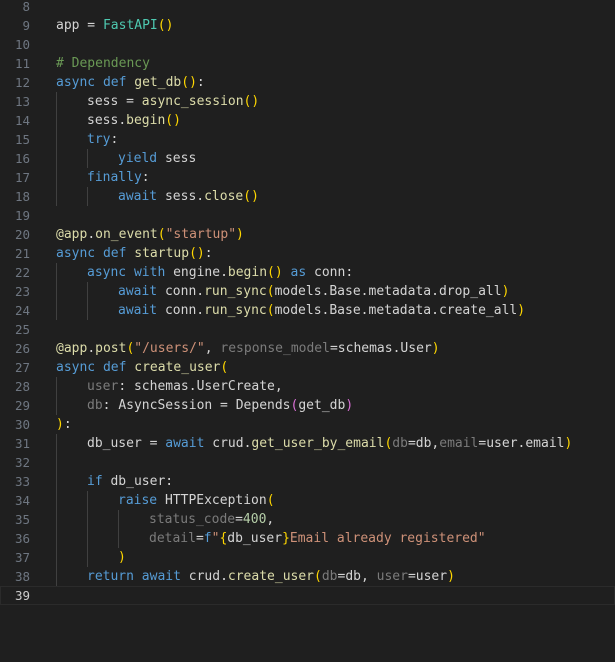  What do you see at coordinates (307, 272) in the screenshot?
I see `code-line: 22 async with engine.begin() as conn:` at bounding box center [307, 272].